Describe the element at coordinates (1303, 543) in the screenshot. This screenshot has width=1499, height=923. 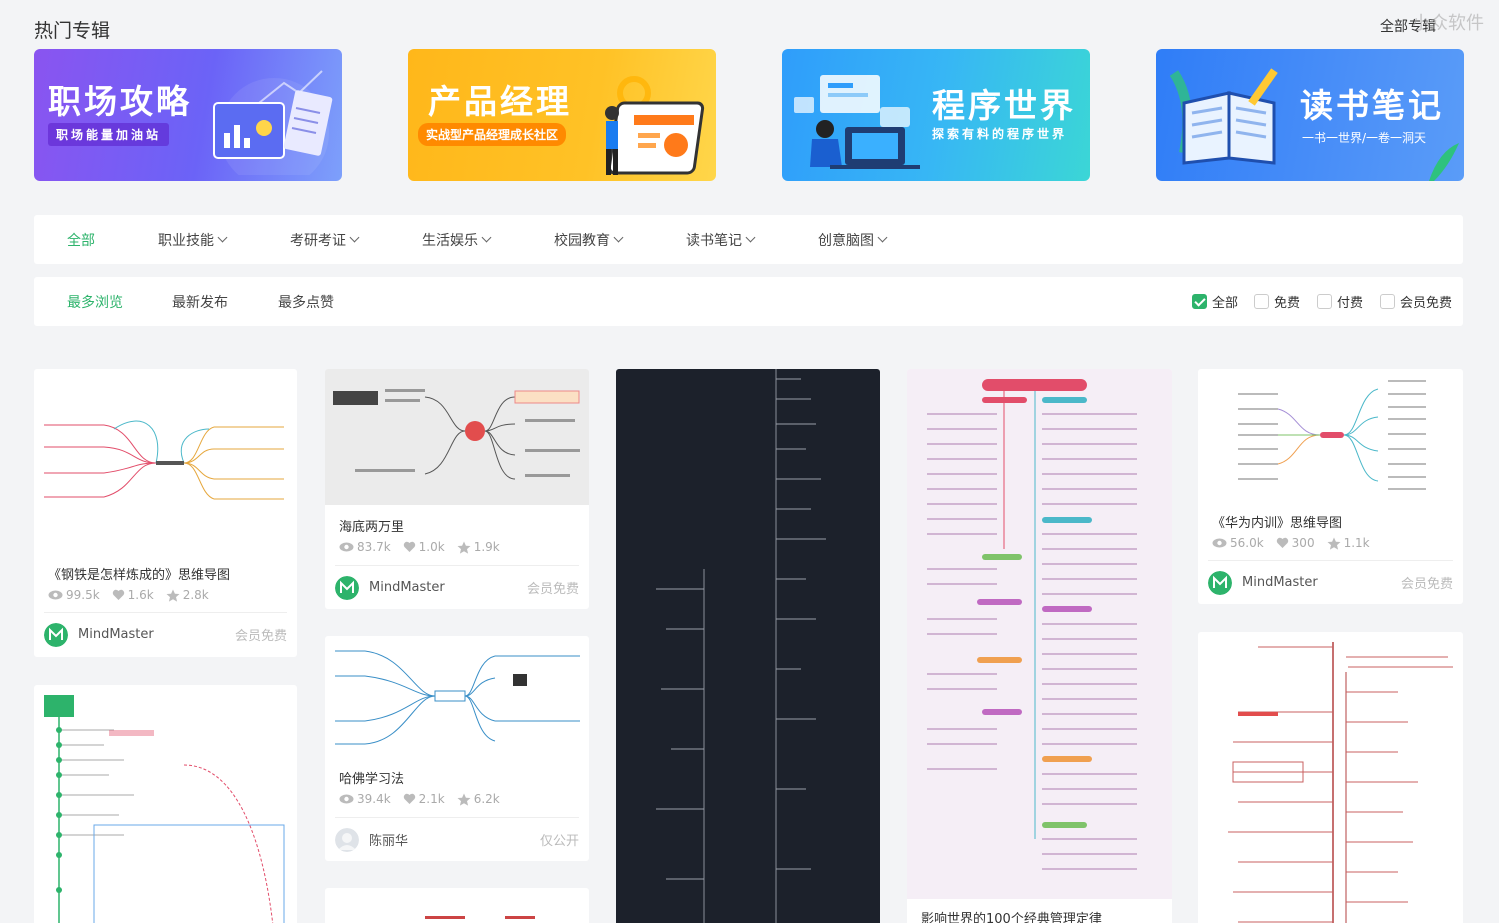
I see `like-count: 300` at that location.